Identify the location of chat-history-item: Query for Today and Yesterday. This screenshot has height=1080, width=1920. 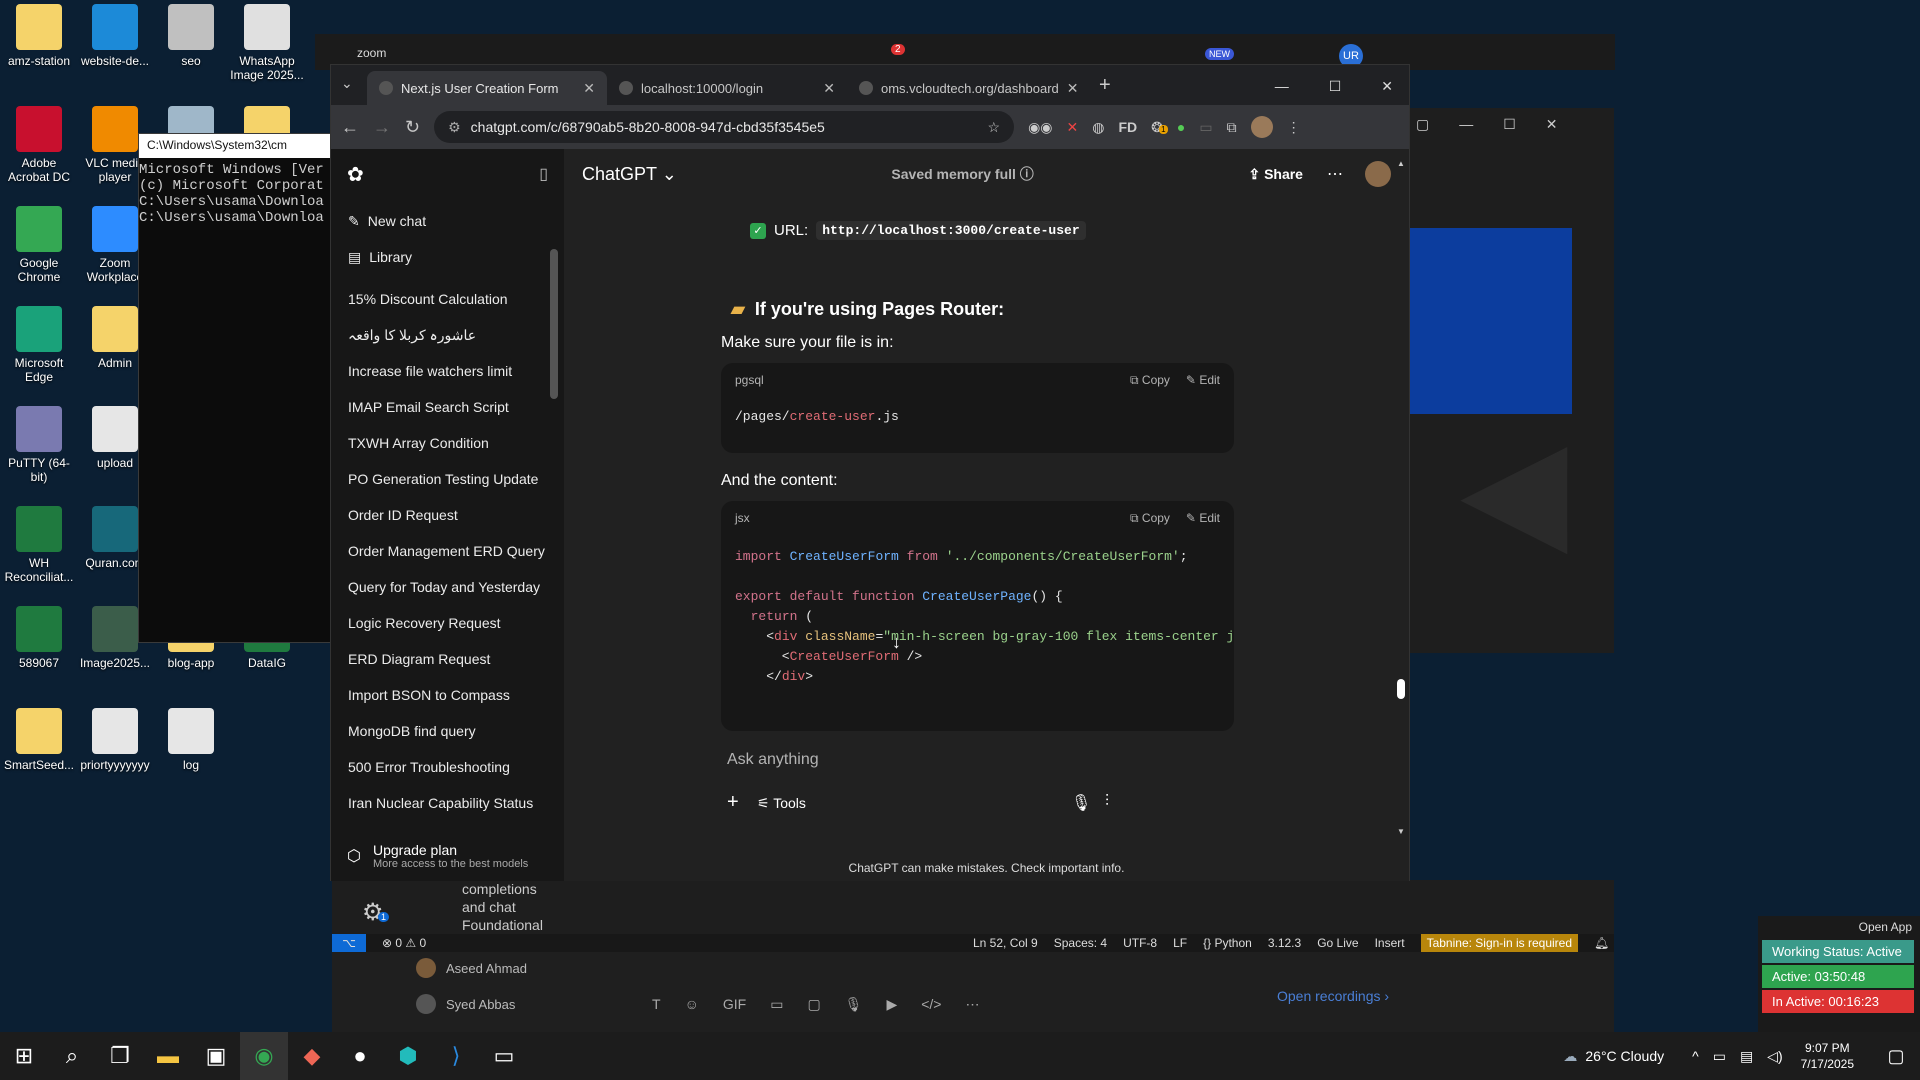
(447, 587).